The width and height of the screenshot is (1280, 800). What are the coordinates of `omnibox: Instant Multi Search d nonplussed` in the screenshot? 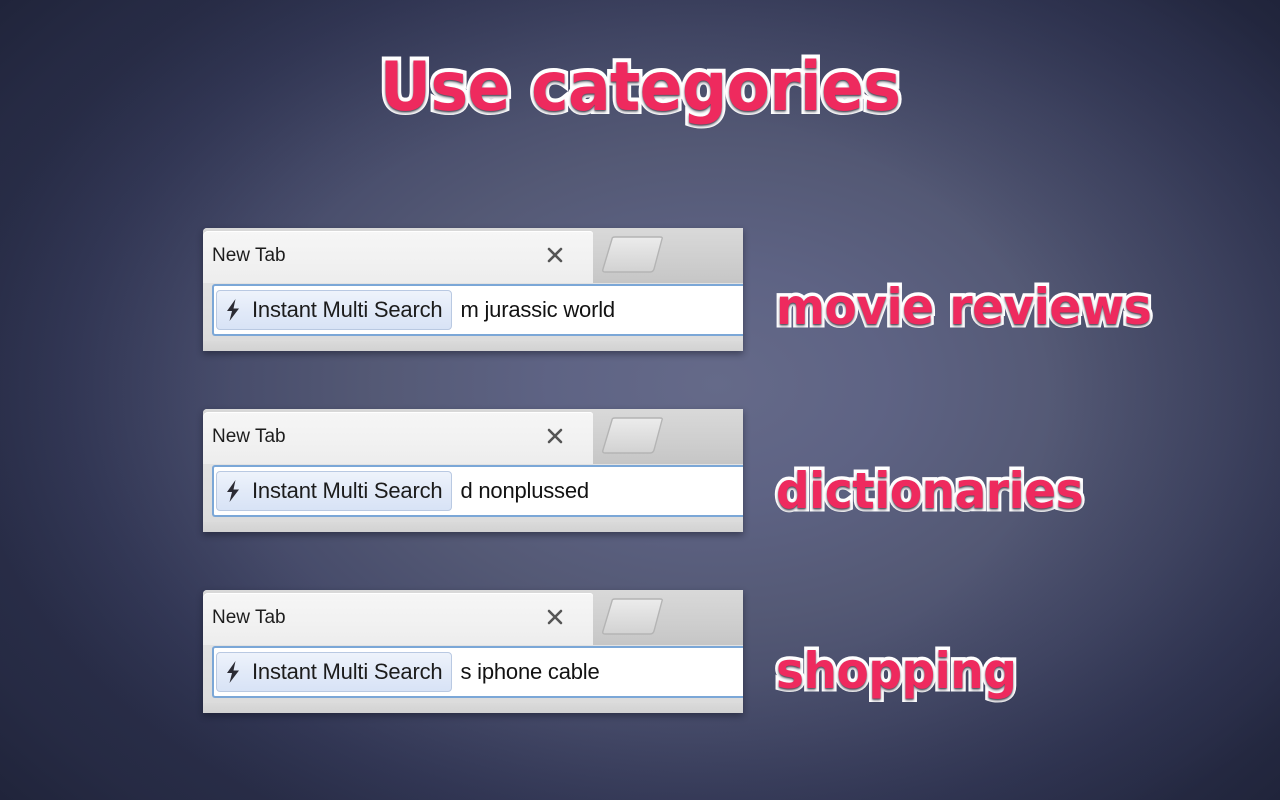 It's located at (477, 491).